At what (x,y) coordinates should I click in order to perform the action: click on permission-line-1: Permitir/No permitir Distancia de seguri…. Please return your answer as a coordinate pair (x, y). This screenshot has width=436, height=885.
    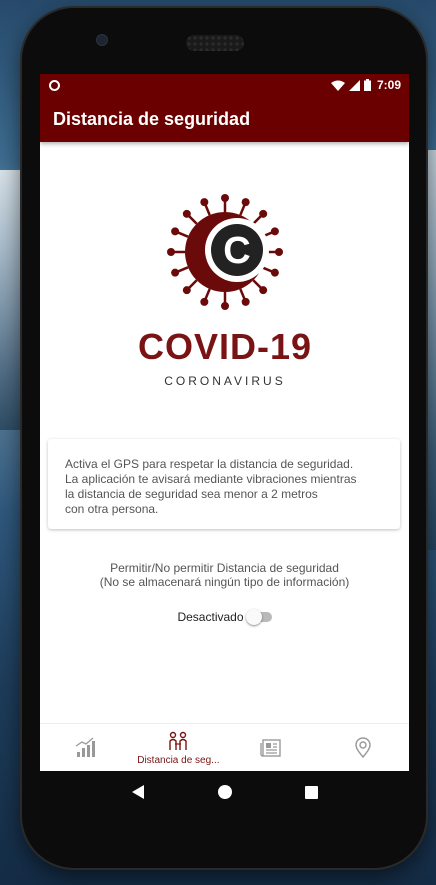
    Looking at the image, I should click on (224, 568).